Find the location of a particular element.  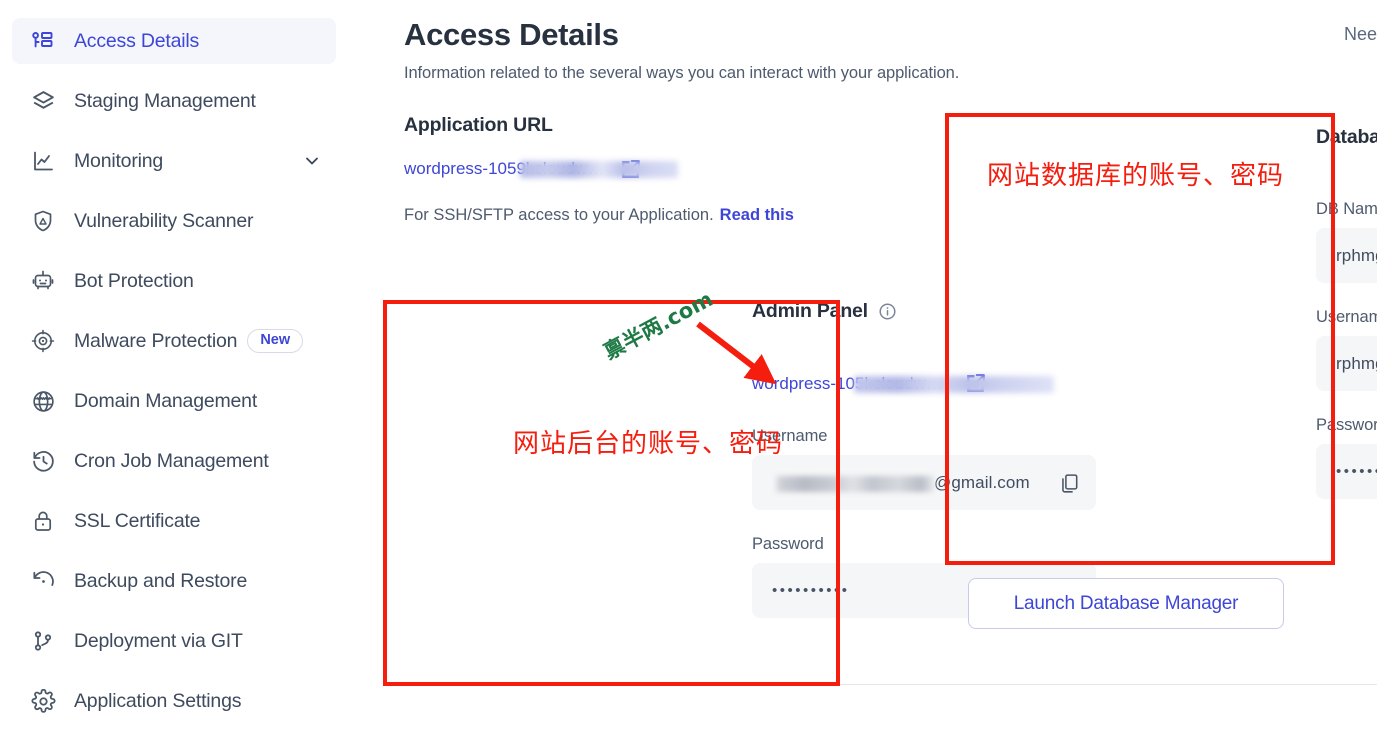

robot-icon is located at coordinates (43, 281).